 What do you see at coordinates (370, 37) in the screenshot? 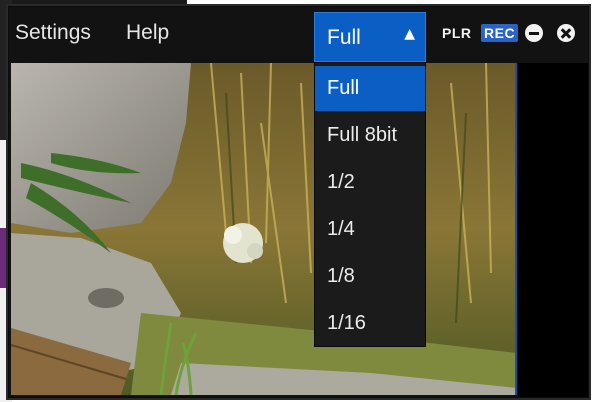
I see `resolution-select: Full ▲` at bounding box center [370, 37].